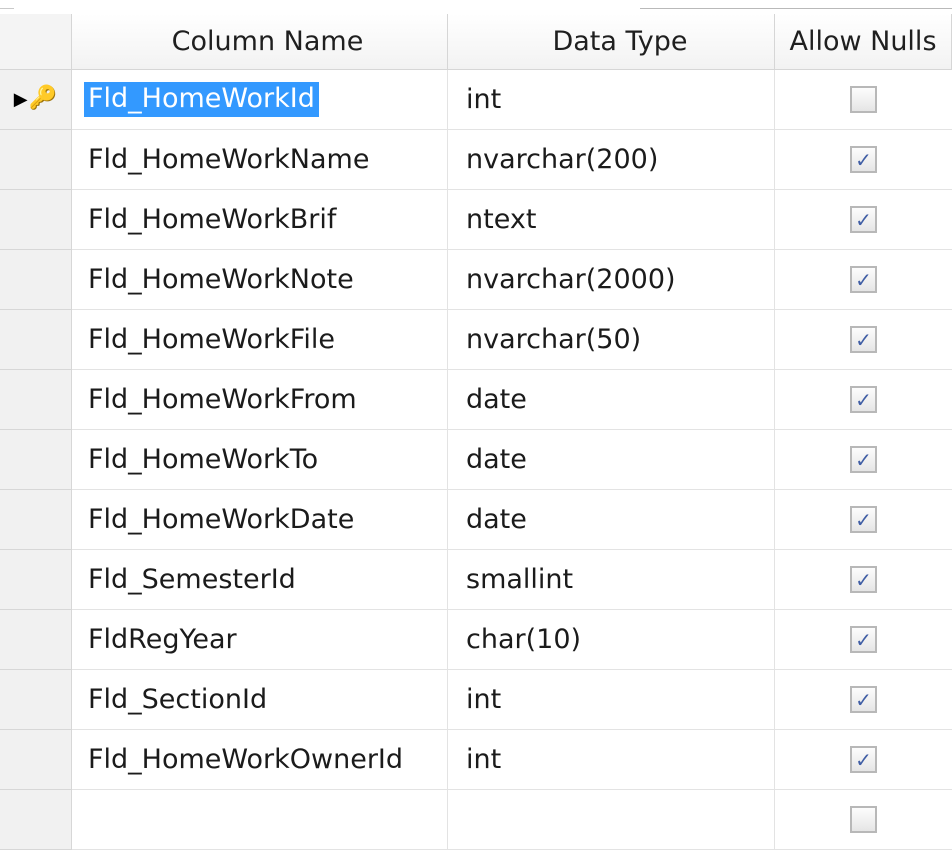  I want to click on current-row-arrow-icon: ▶, so click(20, 99).